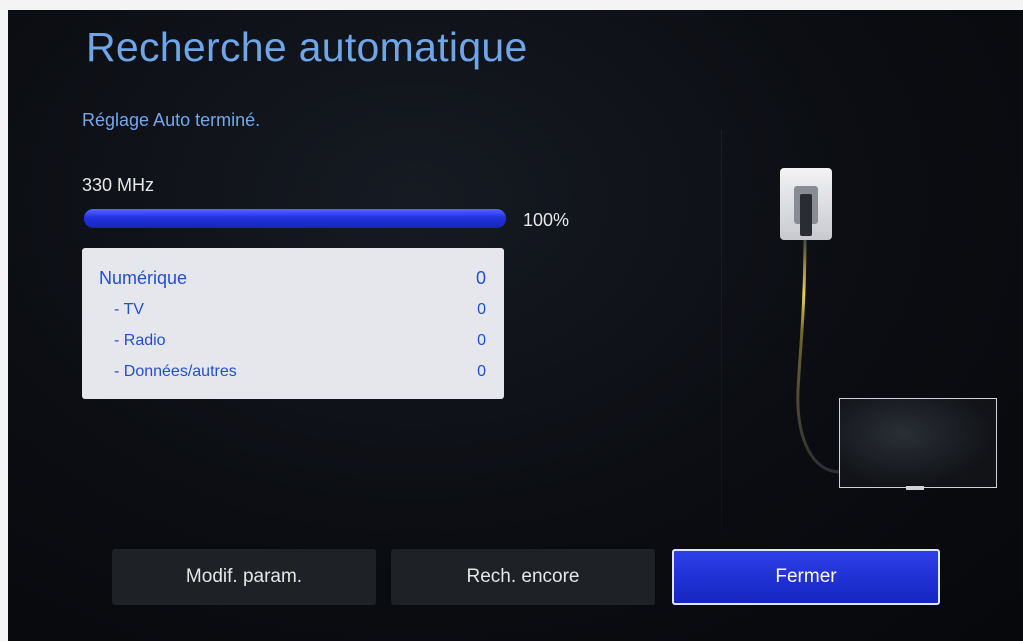  Describe the element at coordinates (806, 204) in the screenshot. I see `antenna-socket-icon` at that location.